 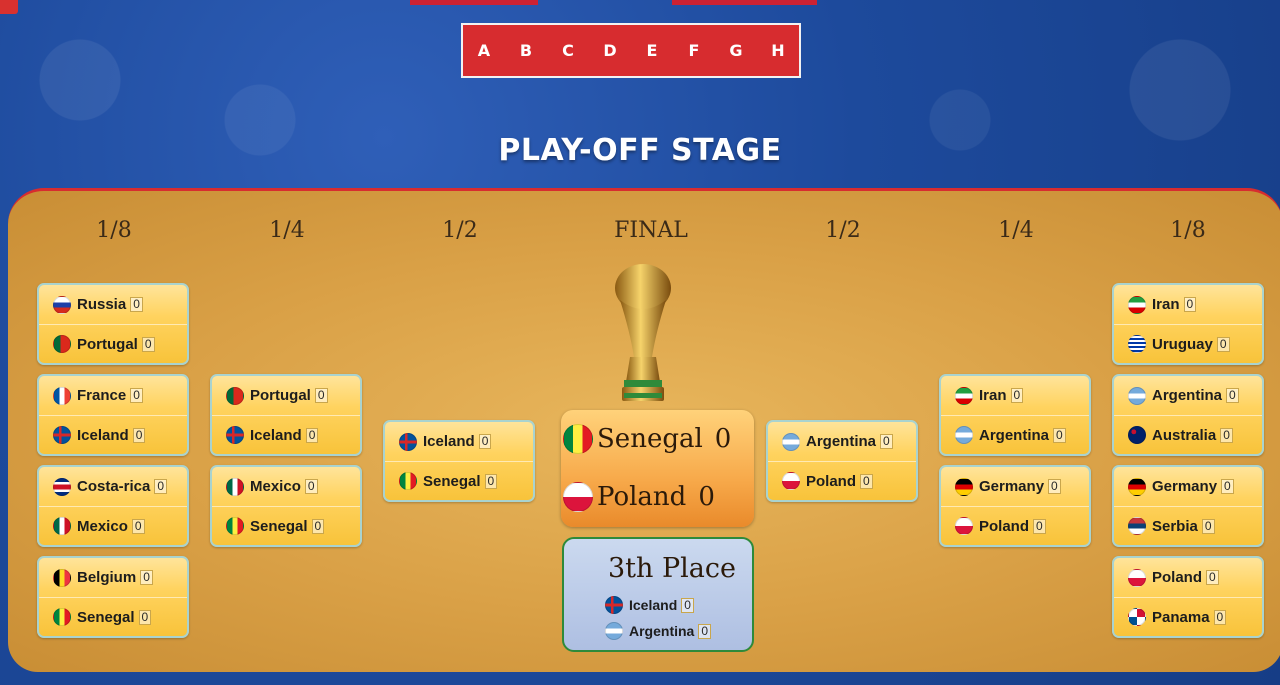 I want to click on group-tab-e: E, so click(x=652, y=50).